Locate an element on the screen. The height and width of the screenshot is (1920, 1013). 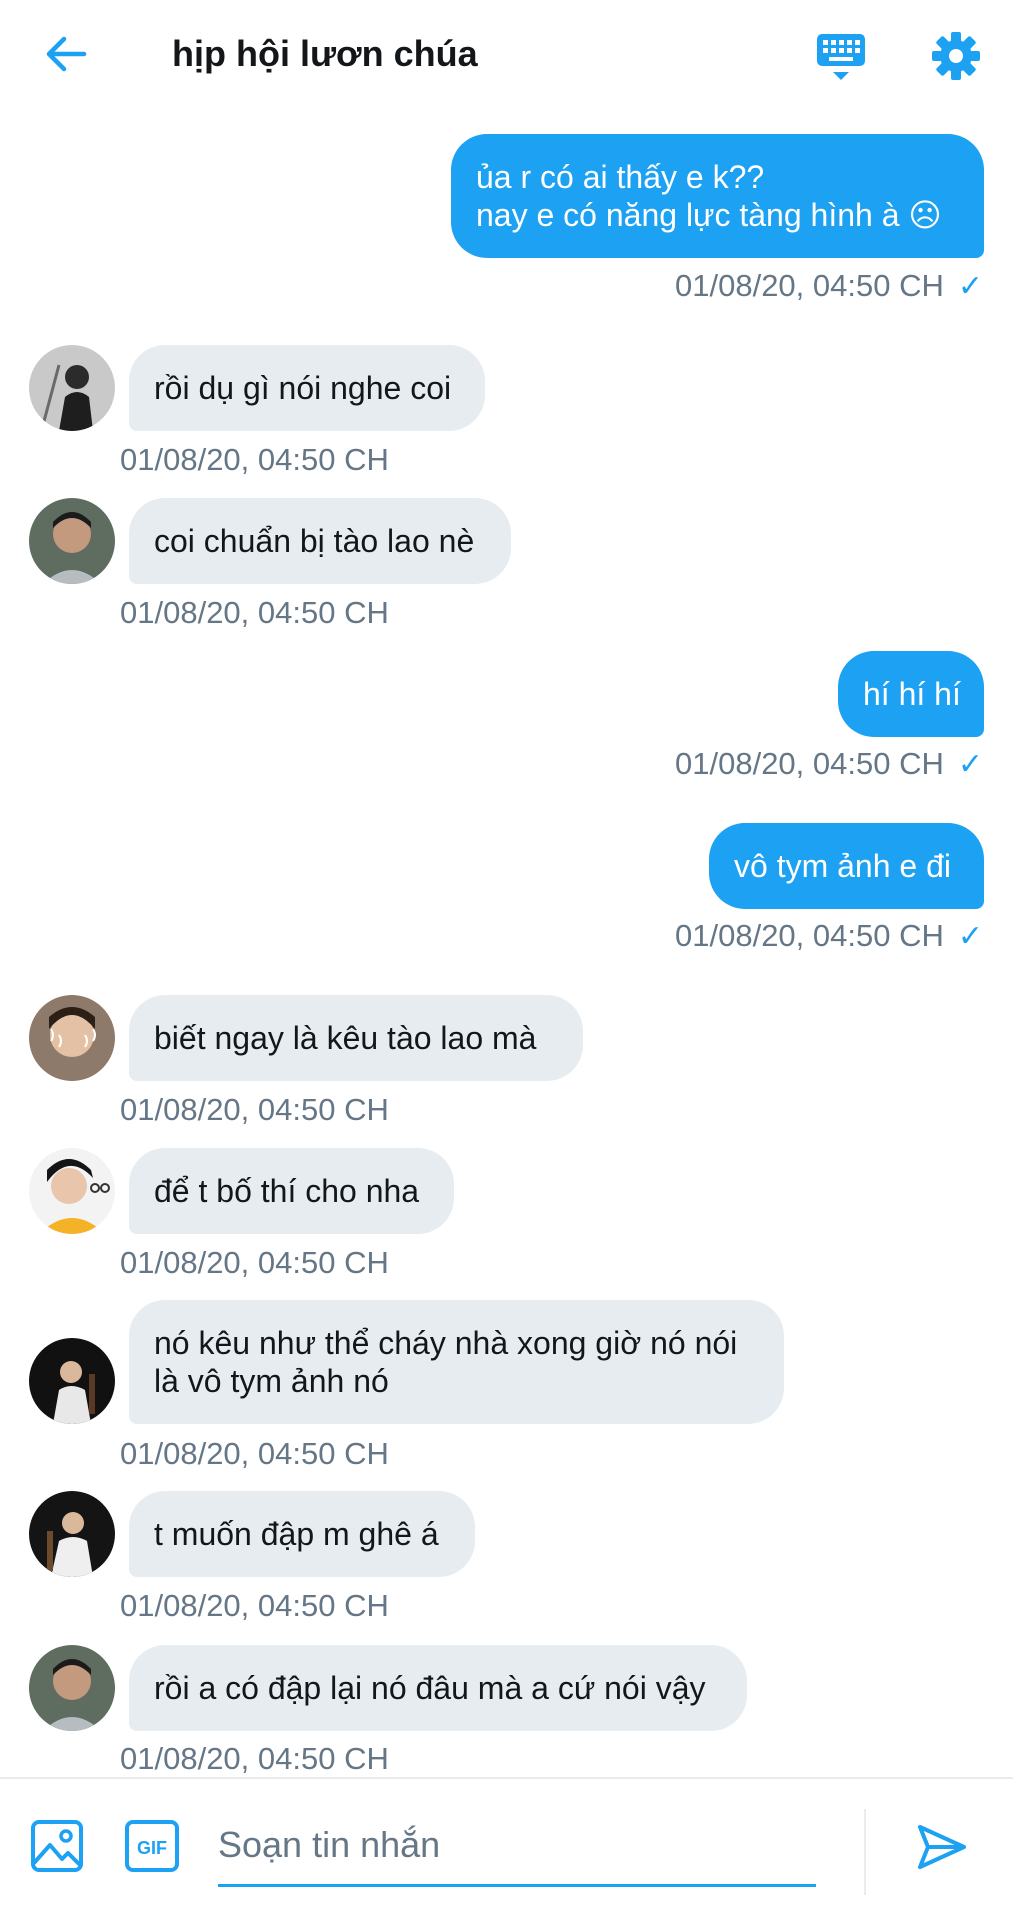
incoming-message-bubble: rồi dụ gì nói nghe coi is located at coordinates (307, 388).